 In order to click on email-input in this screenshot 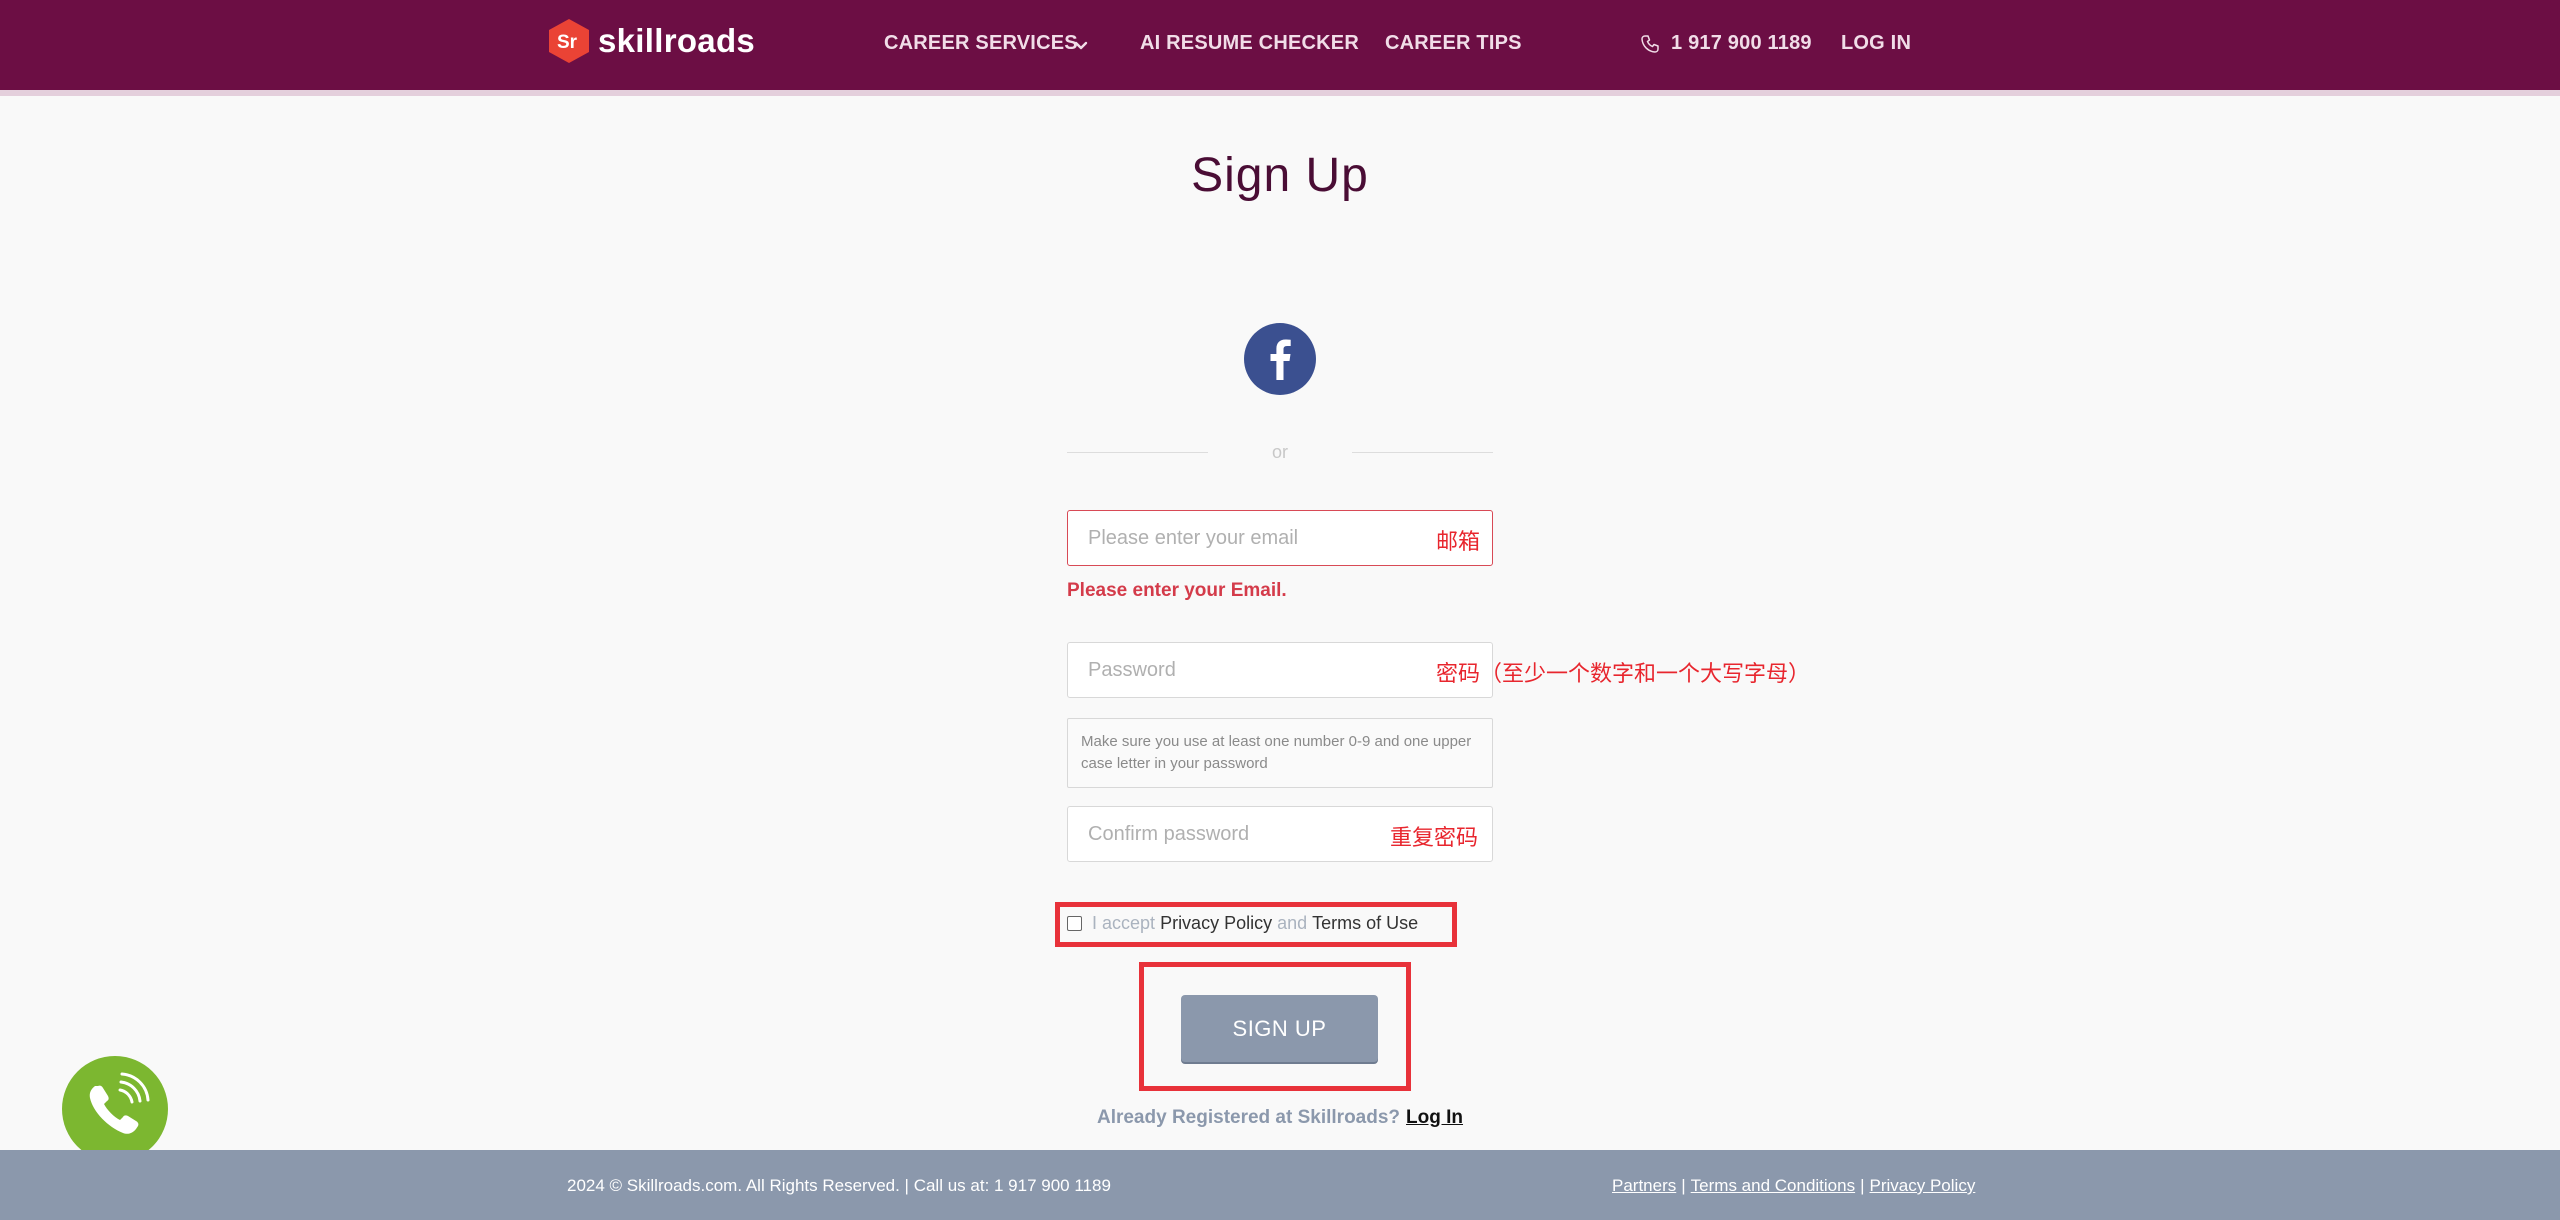, I will do `click(1280, 538)`.